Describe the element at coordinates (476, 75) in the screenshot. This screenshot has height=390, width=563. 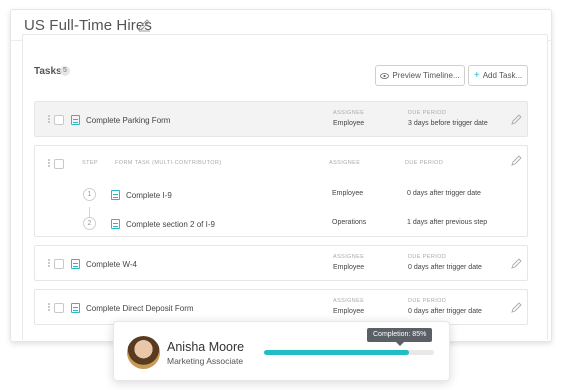
I see `plus-icon: +` at that location.